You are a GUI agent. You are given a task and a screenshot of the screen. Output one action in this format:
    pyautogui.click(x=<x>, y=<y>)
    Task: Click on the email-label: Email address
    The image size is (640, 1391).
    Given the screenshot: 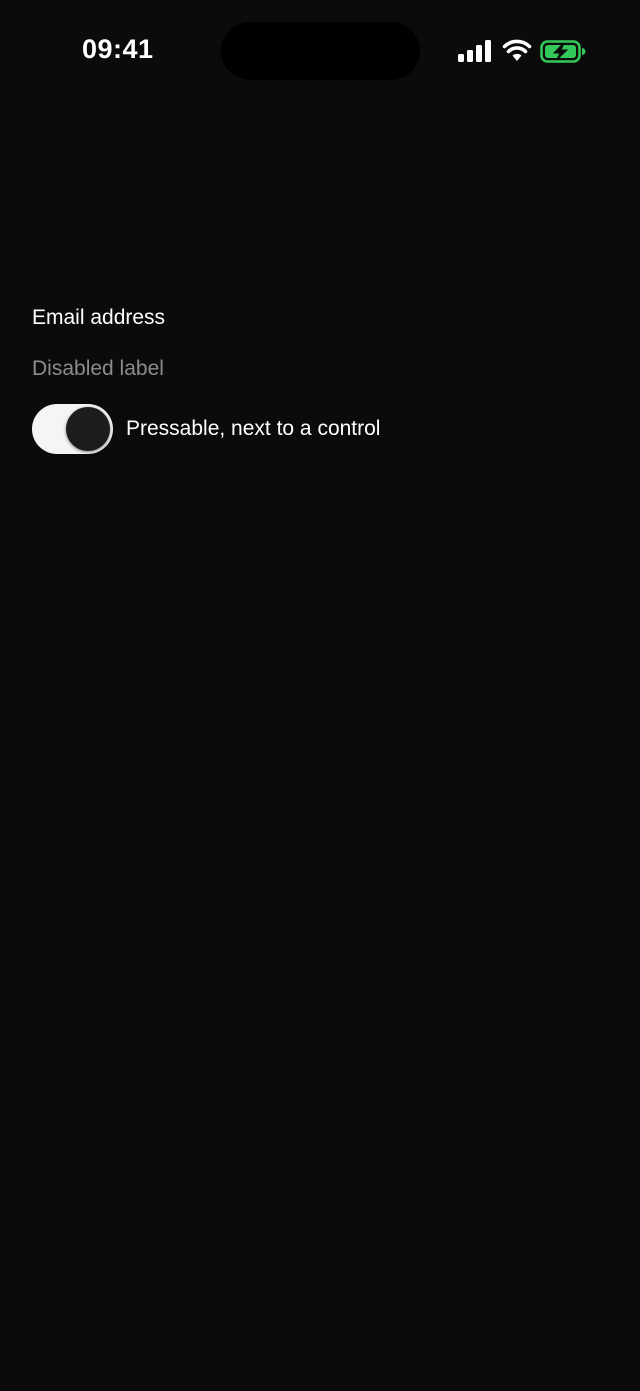 What is the action you would take?
    pyautogui.click(x=99, y=317)
    